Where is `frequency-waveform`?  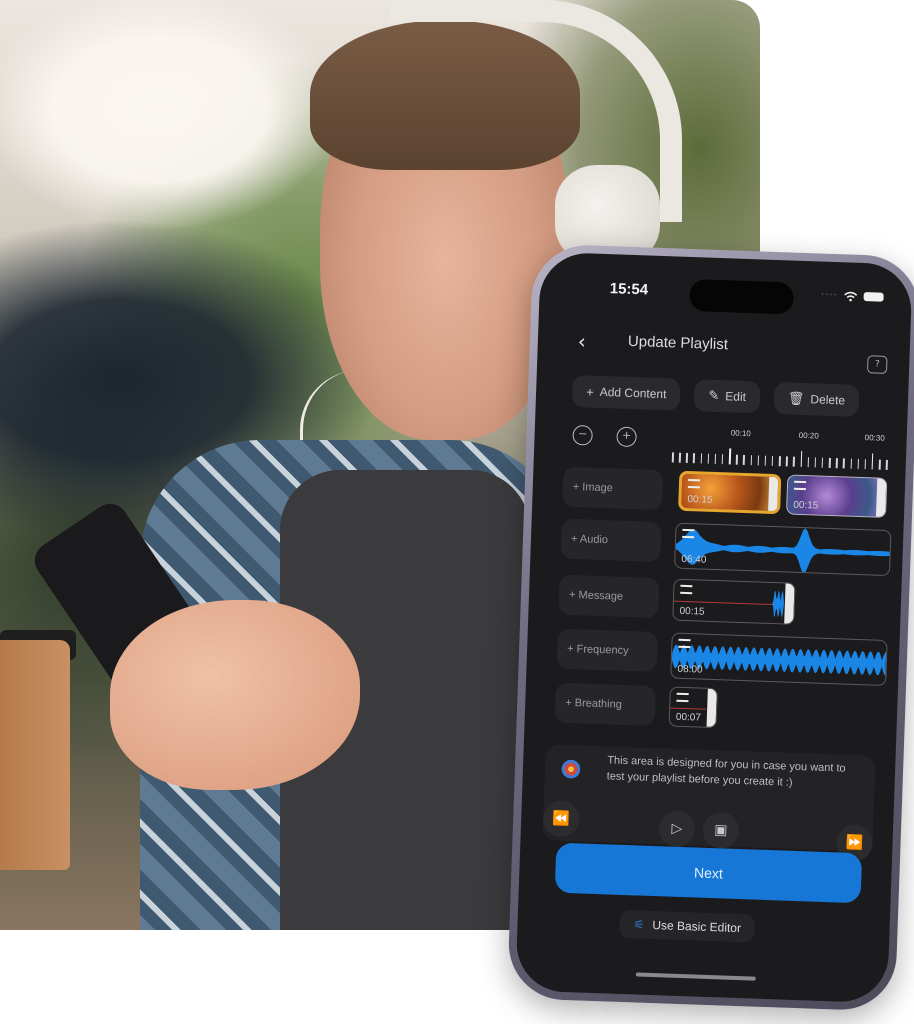
frequency-waveform is located at coordinates (779, 660).